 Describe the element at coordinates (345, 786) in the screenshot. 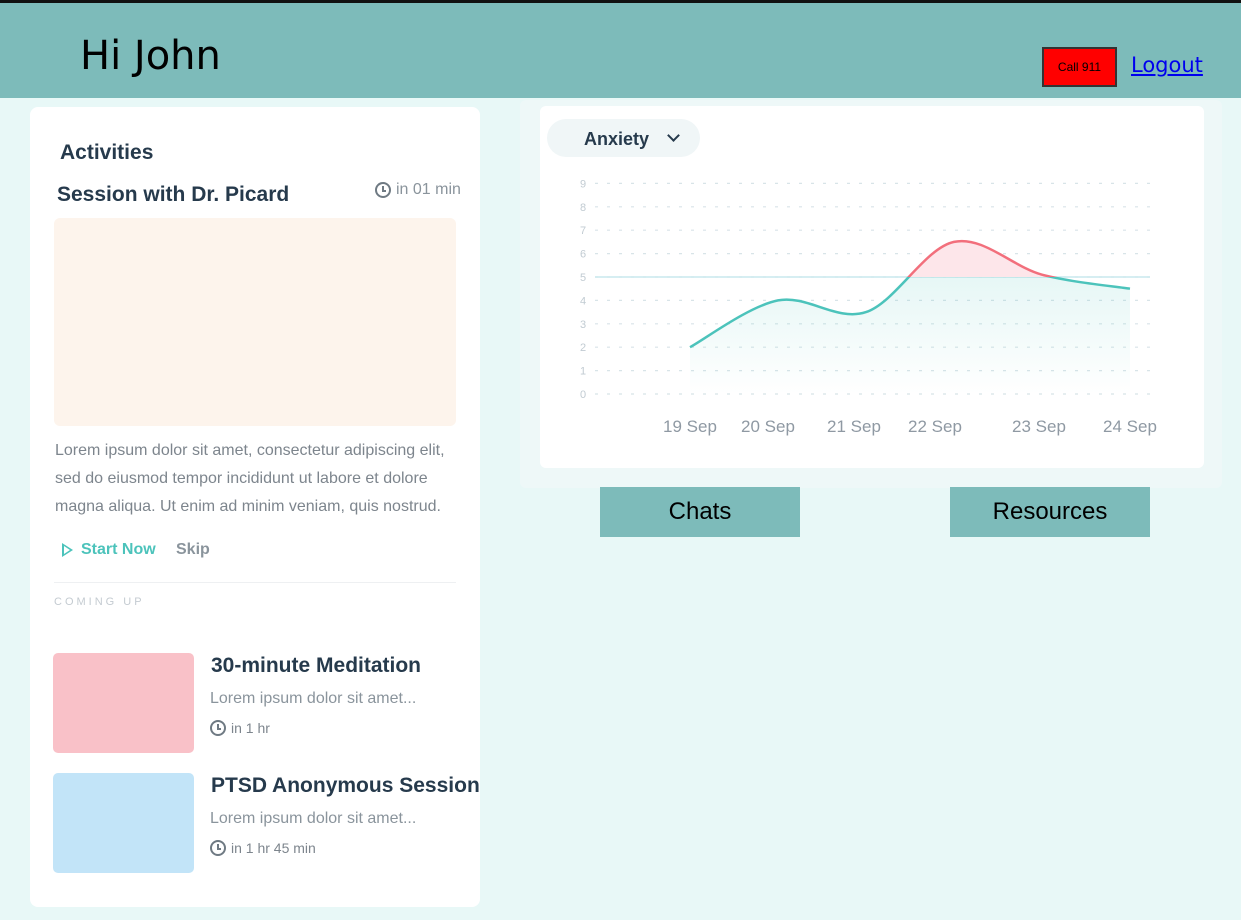

I see `upcoming-title: PTSD Anonymous Session` at that location.